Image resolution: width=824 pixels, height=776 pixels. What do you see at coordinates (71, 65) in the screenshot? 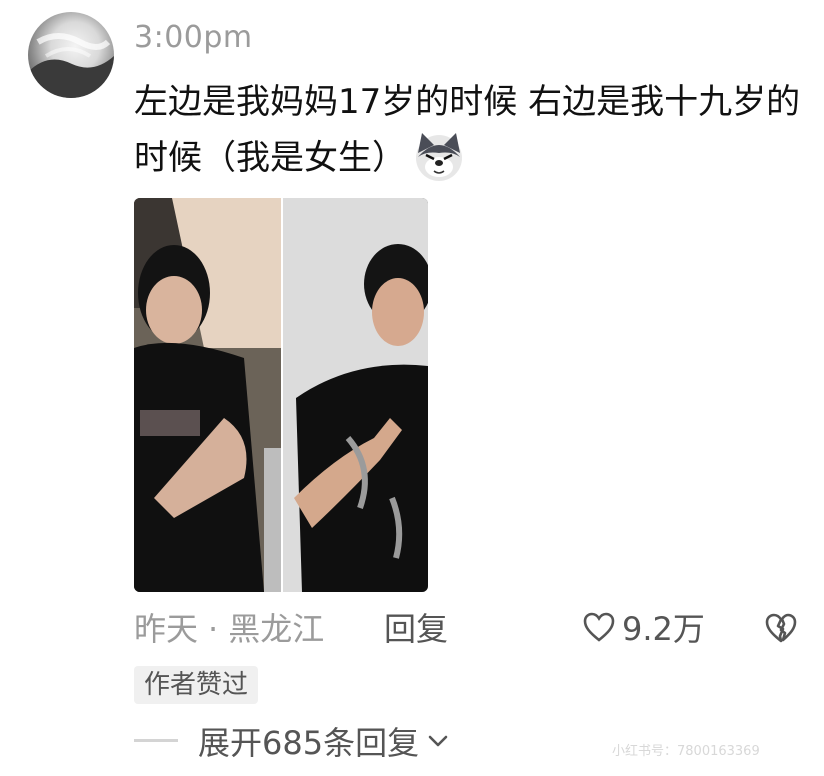
I see `avatar-image` at bounding box center [71, 65].